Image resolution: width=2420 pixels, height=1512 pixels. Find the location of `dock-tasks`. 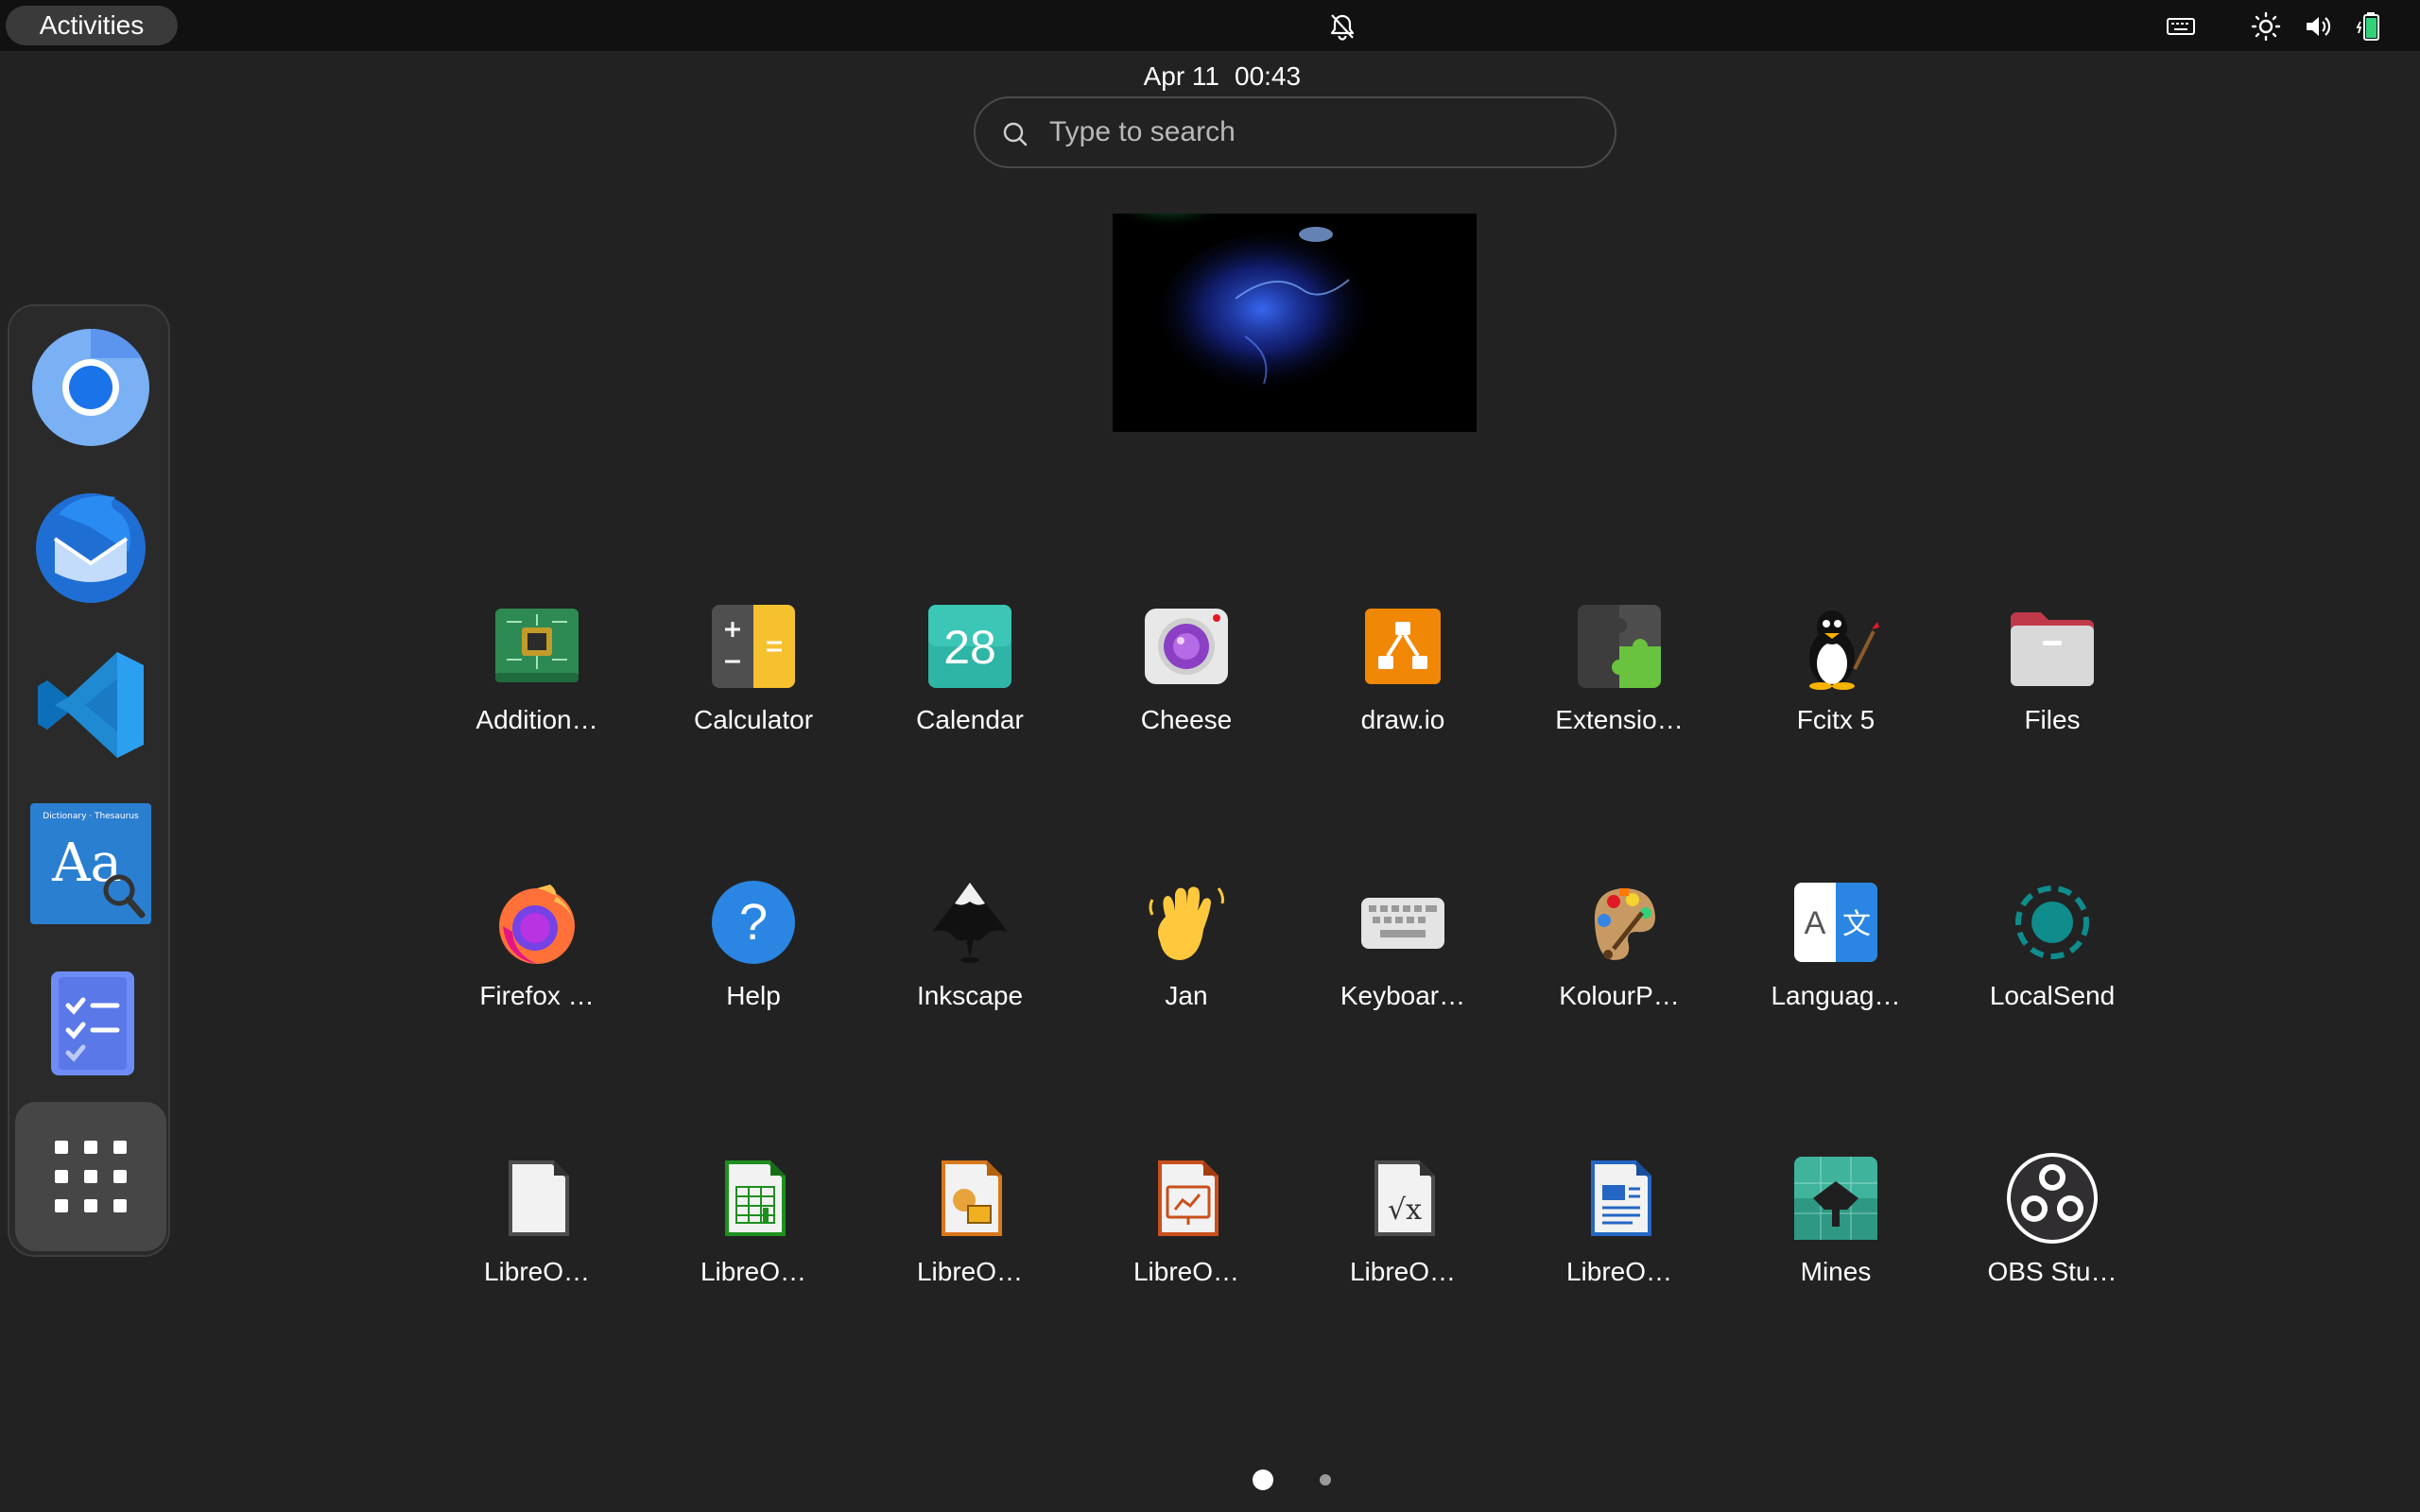

dock-tasks is located at coordinates (91, 1022).